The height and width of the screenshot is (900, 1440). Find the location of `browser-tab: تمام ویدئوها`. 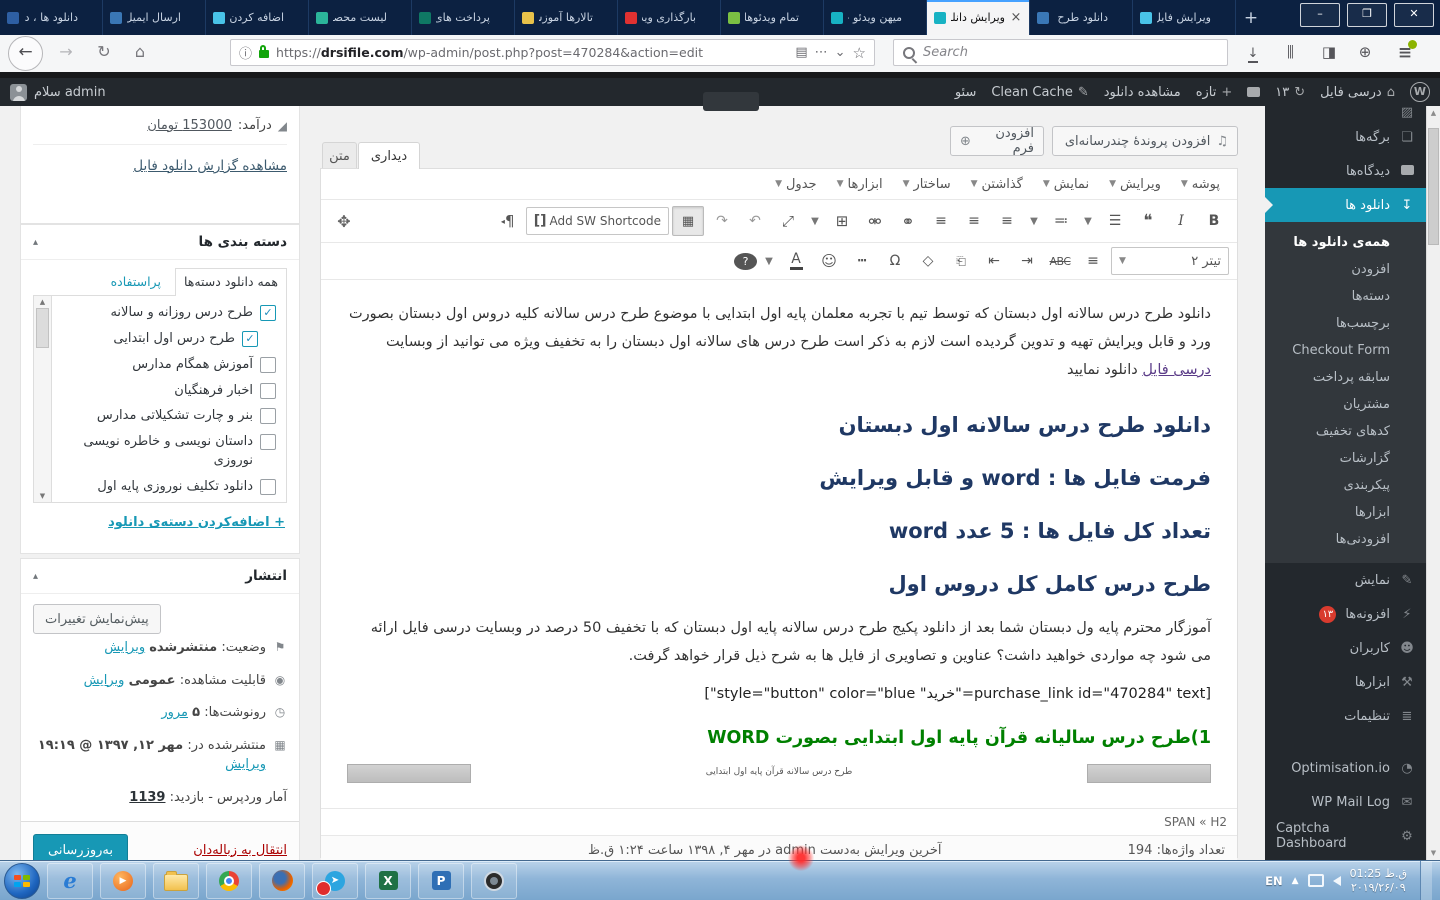

browser-tab: تمام ویدئوها is located at coordinates (772, 17).